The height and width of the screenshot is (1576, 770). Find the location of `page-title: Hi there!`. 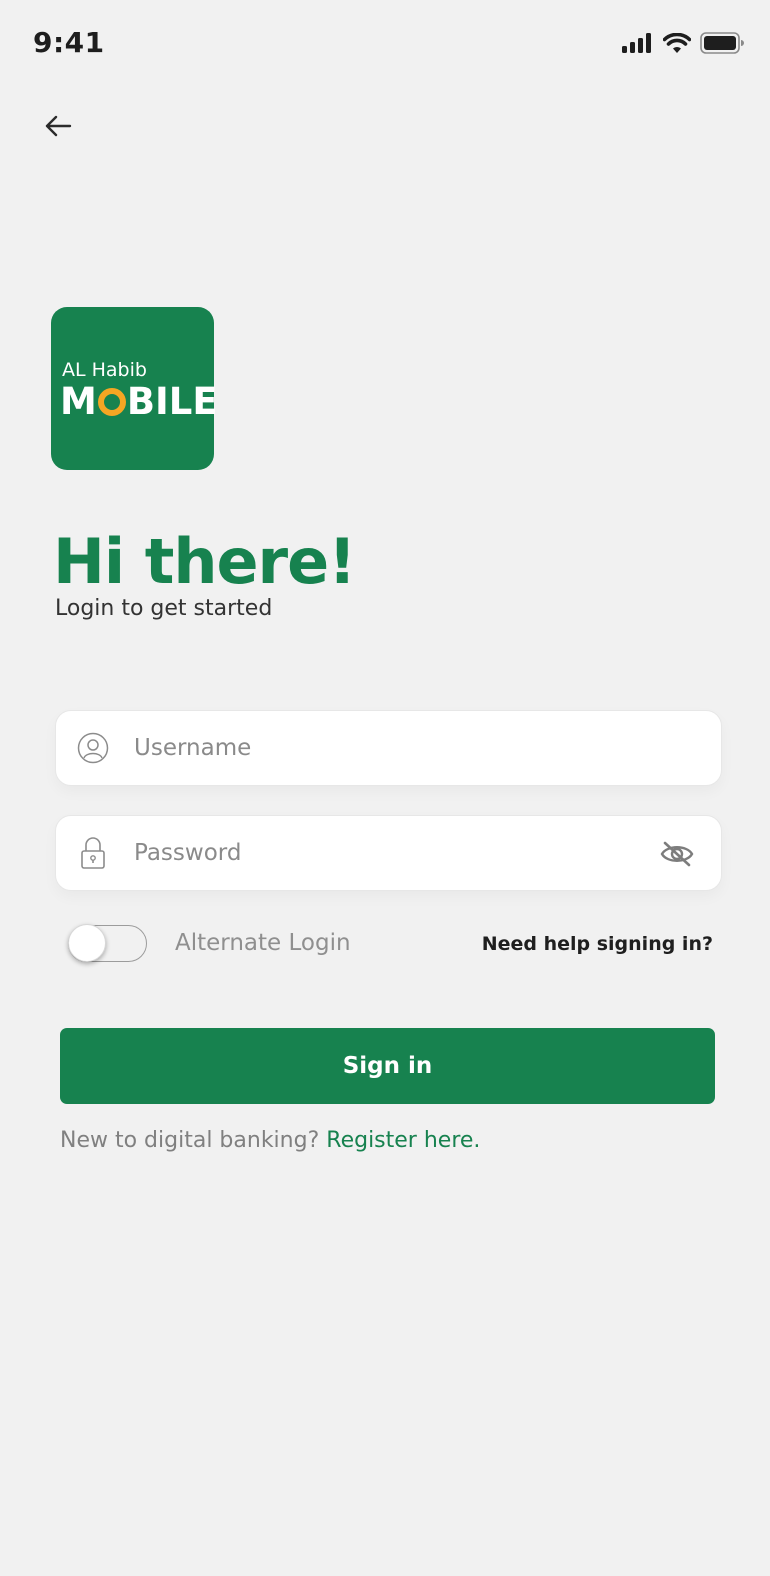

page-title: Hi there! is located at coordinates (204, 561).